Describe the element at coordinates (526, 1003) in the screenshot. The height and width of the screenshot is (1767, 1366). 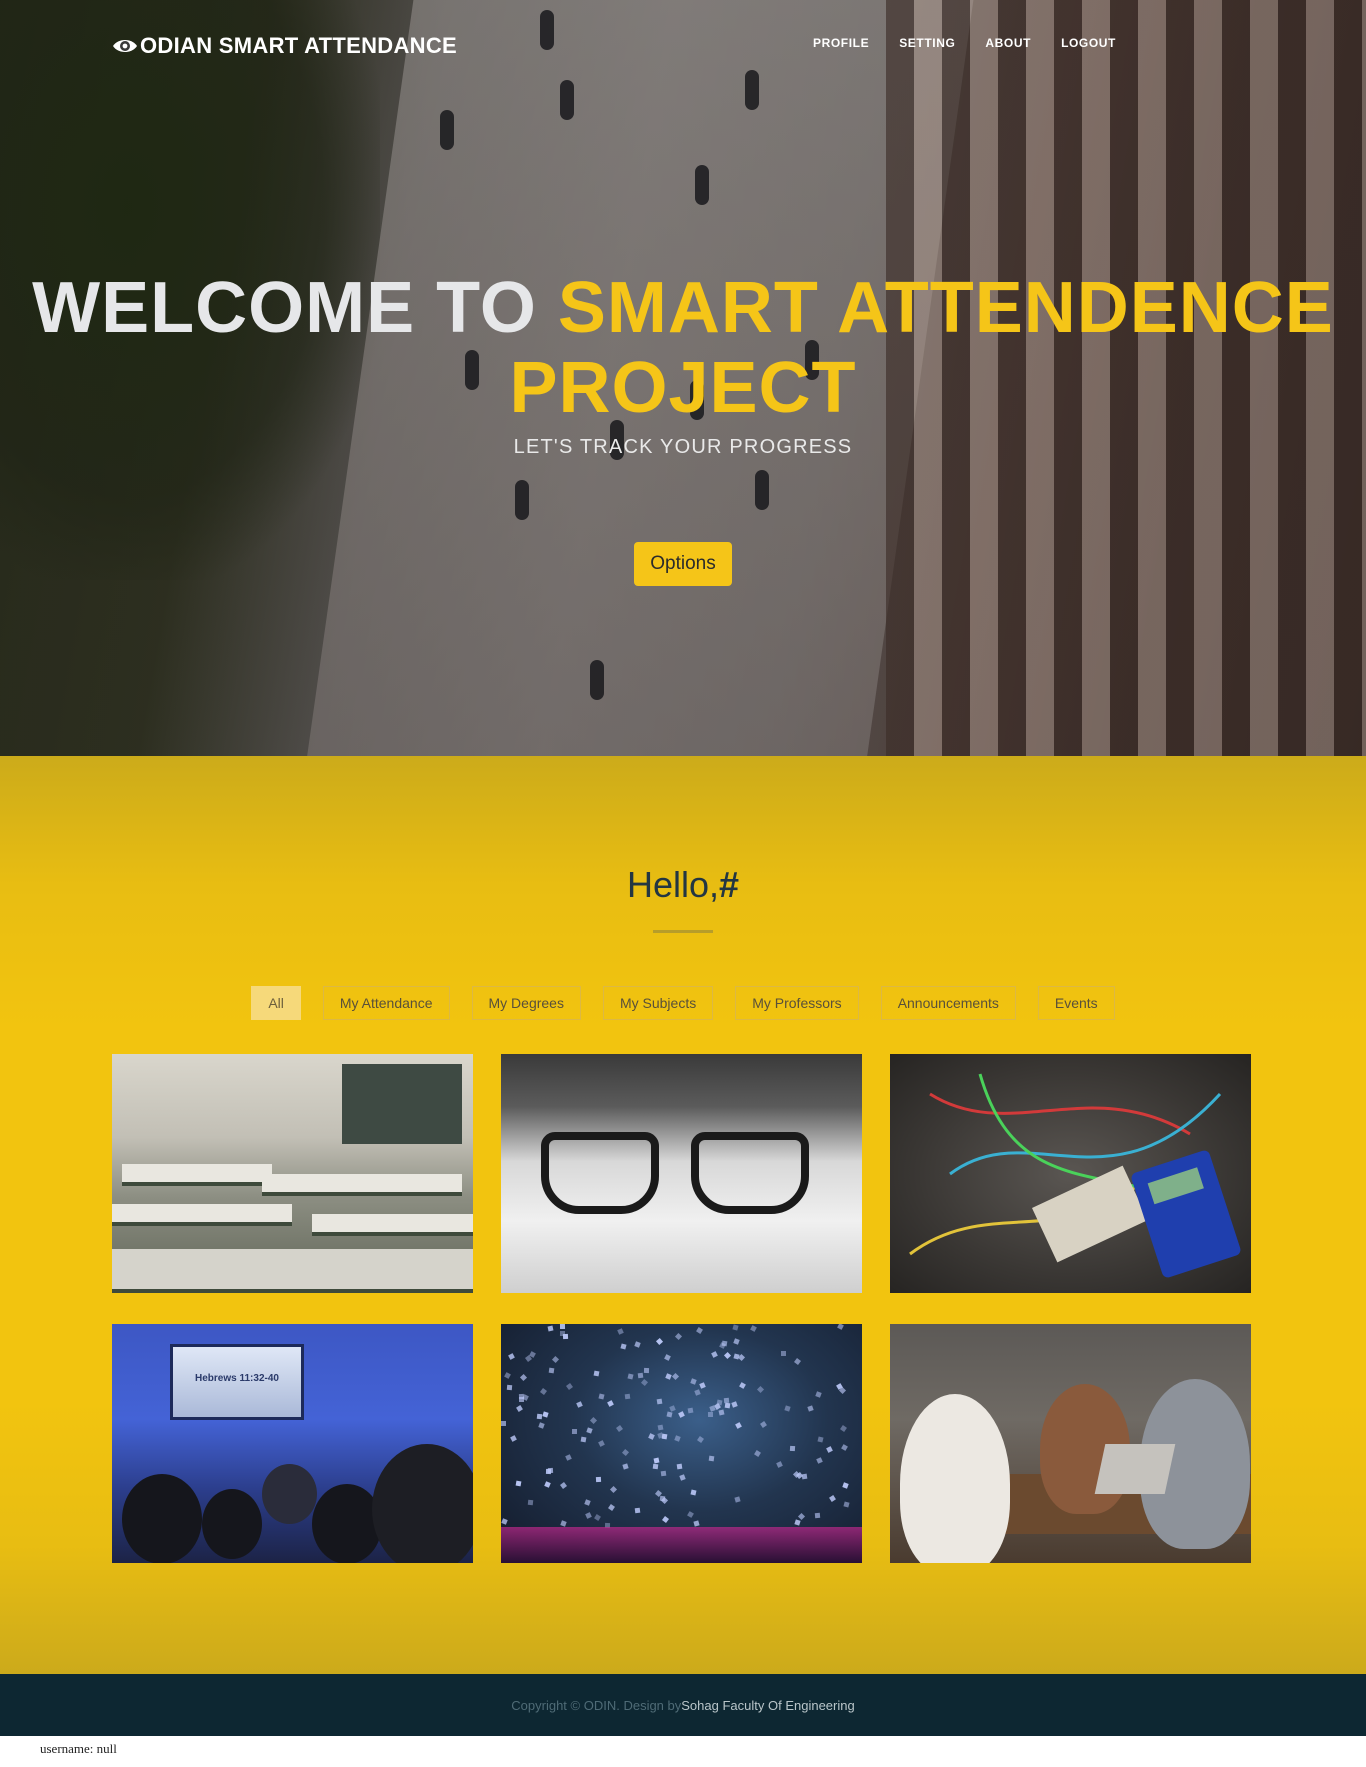
I see `filter-my-degrees: My Degrees` at that location.